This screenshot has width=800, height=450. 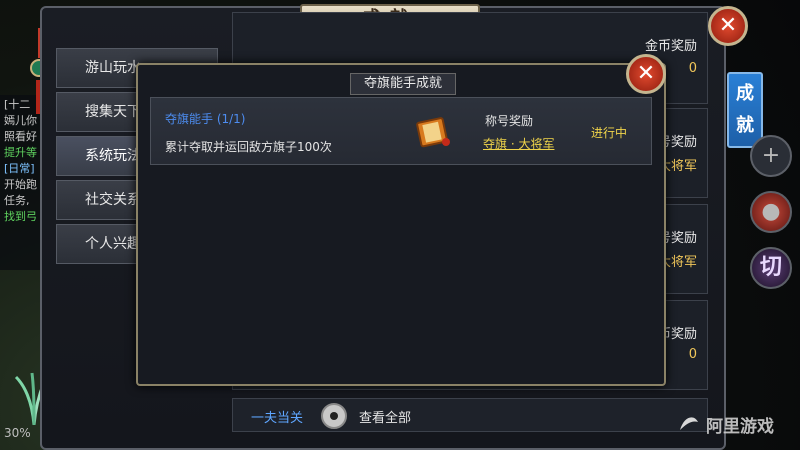 What do you see at coordinates (433, 132) in the screenshot?
I see `scroll-icon` at bounding box center [433, 132].